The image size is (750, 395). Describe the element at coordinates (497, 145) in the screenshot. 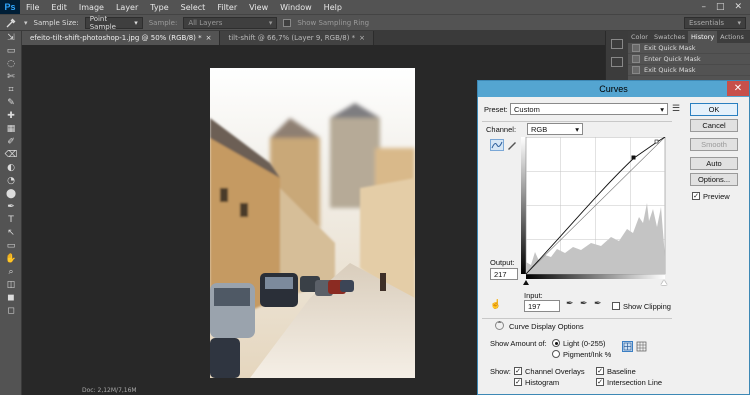

I see `curve-point-tool-button` at that location.